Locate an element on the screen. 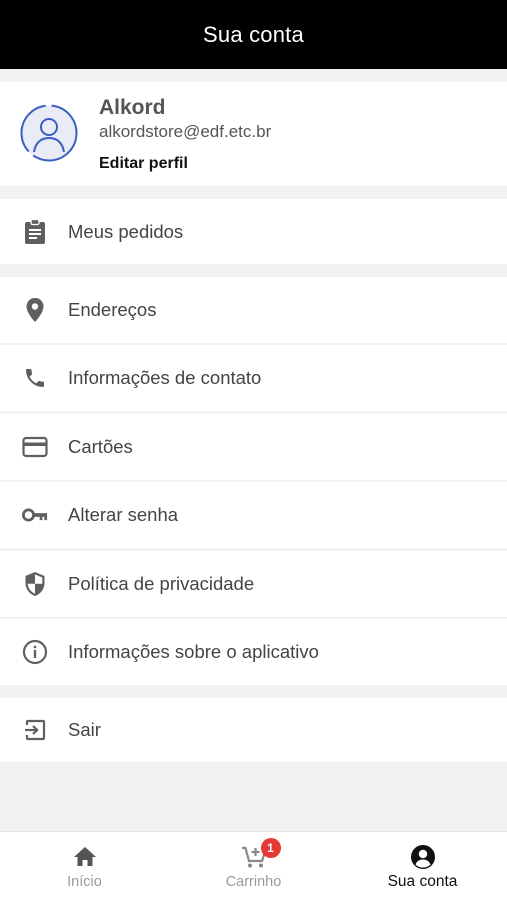 The height and width of the screenshot is (901, 507). cart-add-icon: 1 is located at coordinates (260, 854).